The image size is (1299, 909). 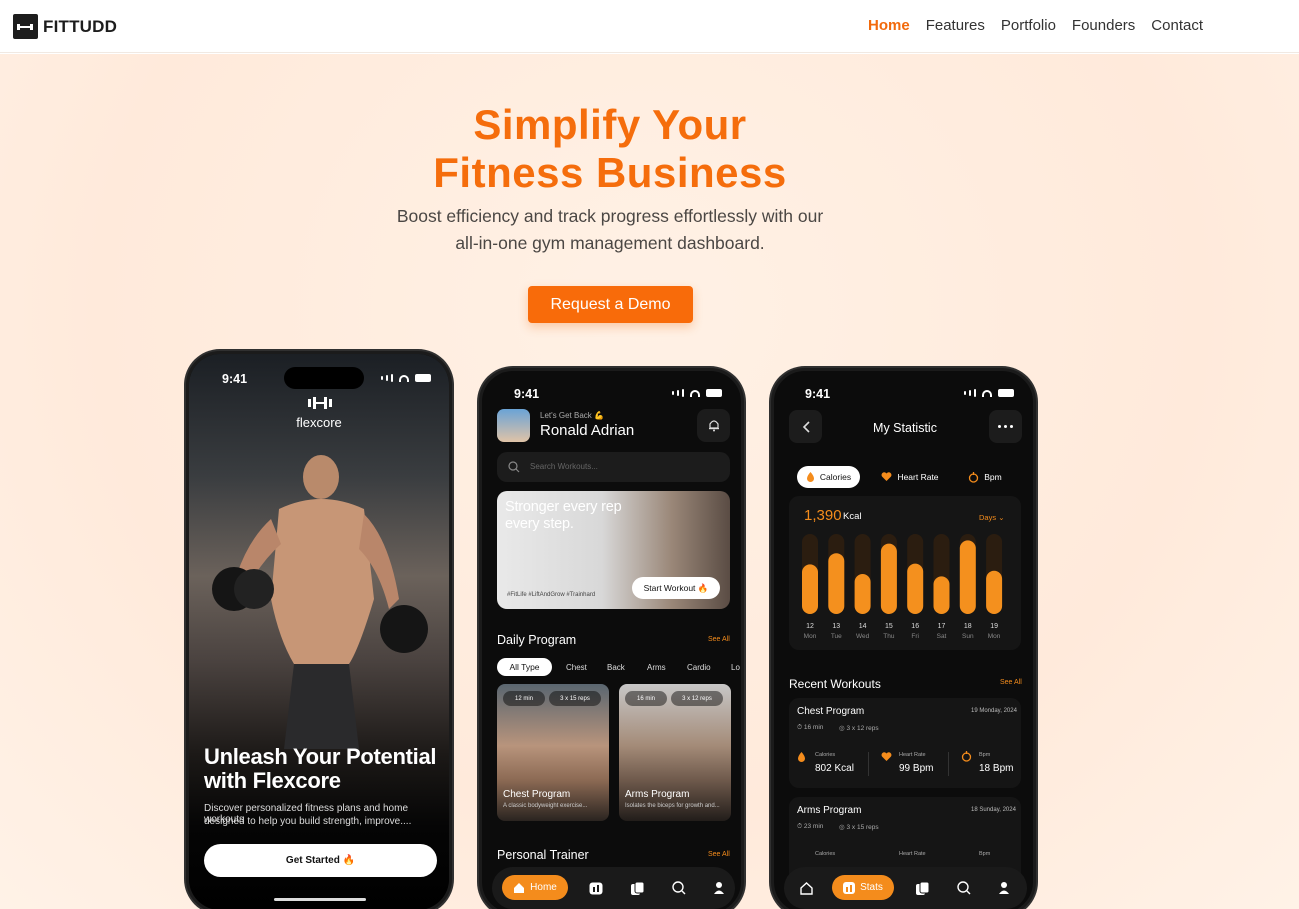 I want to click on workout-reps: ◎ 3 x 15 reps, so click(x=859, y=827).